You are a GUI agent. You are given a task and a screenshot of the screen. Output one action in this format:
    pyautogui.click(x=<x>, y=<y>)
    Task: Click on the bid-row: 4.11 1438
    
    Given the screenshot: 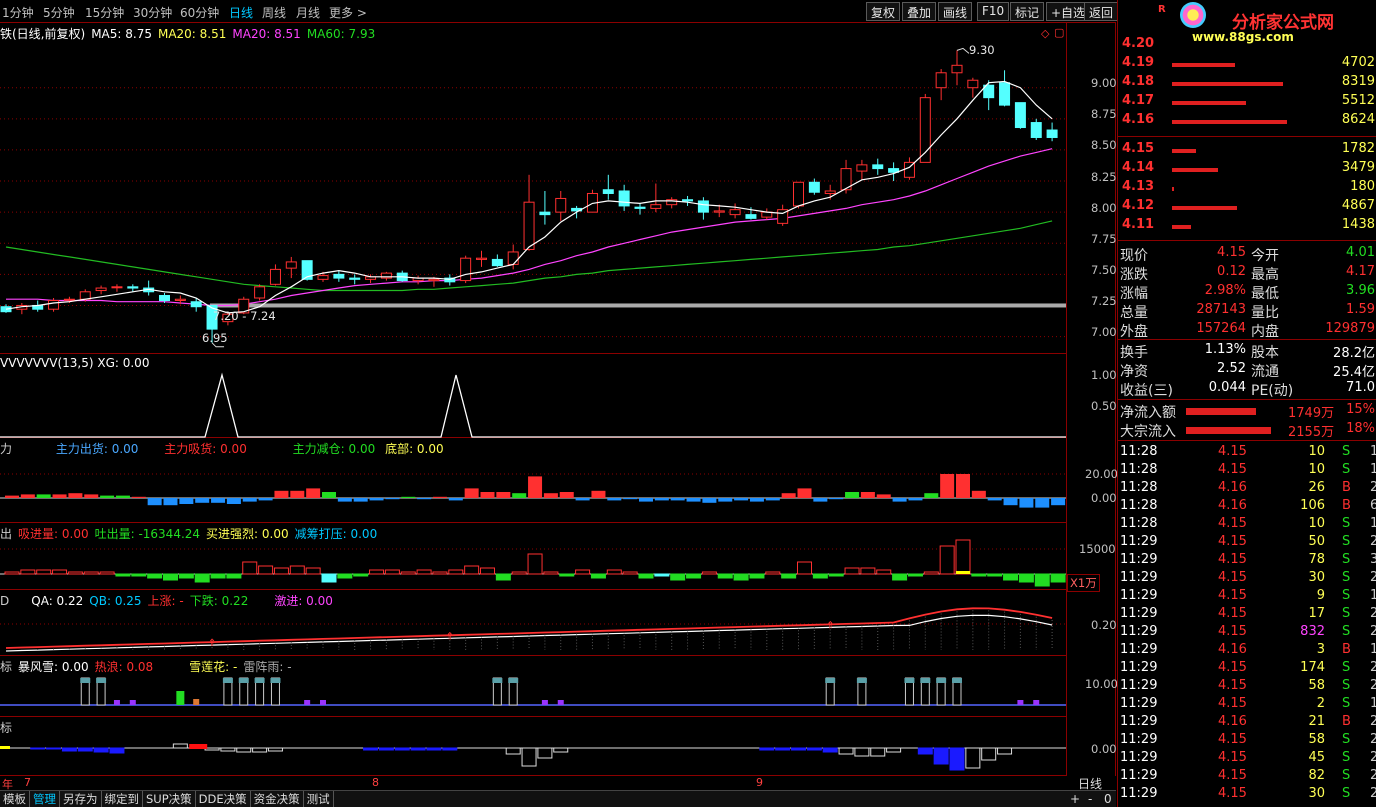 What is the action you would take?
    pyautogui.click(x=1247, y=226)
    